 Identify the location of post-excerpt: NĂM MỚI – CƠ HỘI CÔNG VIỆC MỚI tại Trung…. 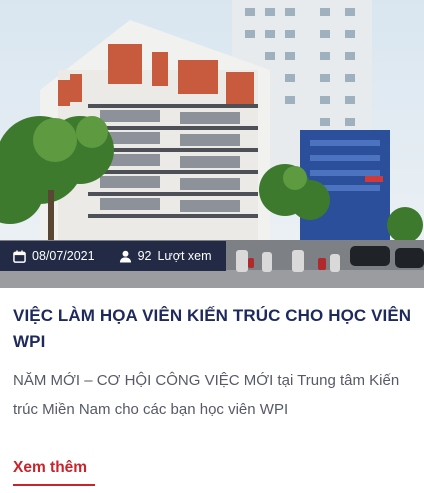
(206, 395).